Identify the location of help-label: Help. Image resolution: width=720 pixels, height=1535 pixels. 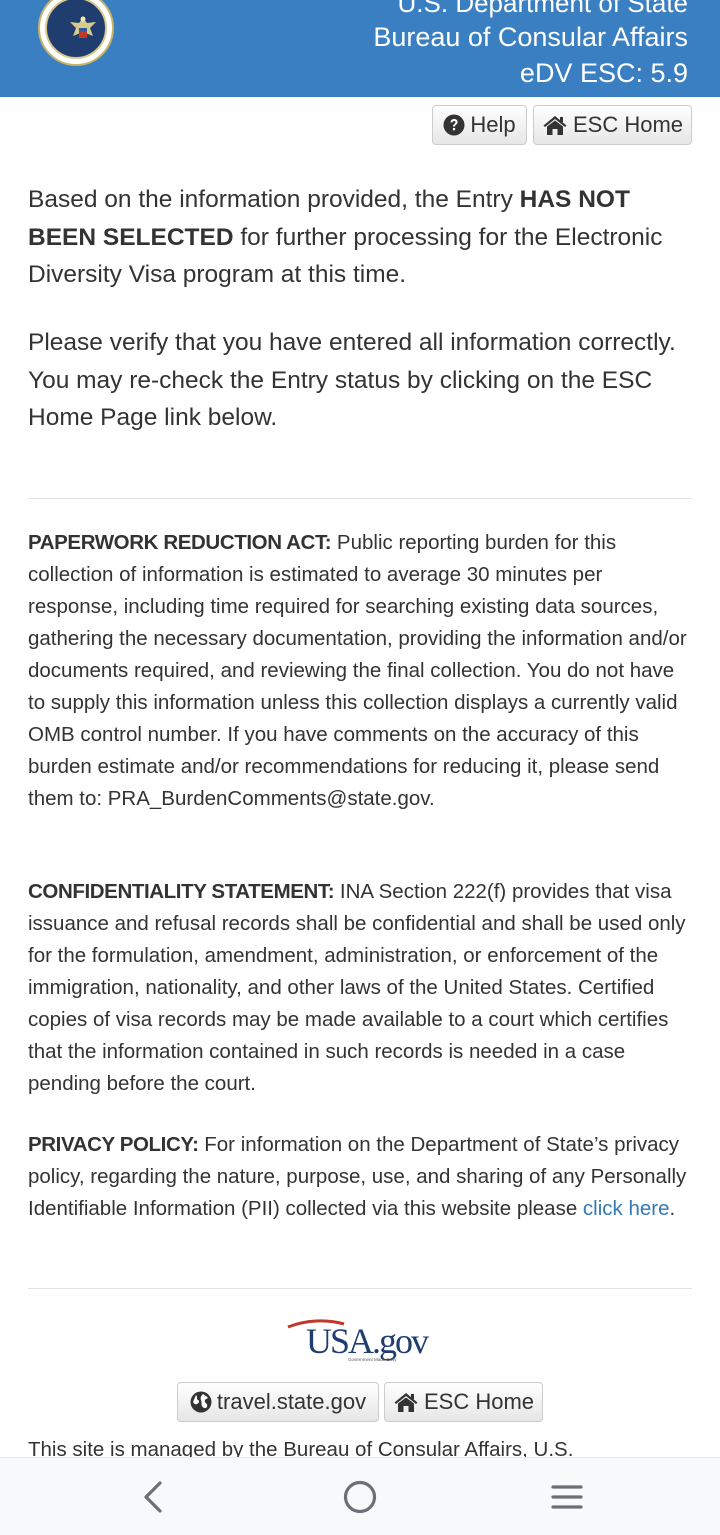
(493, 124).